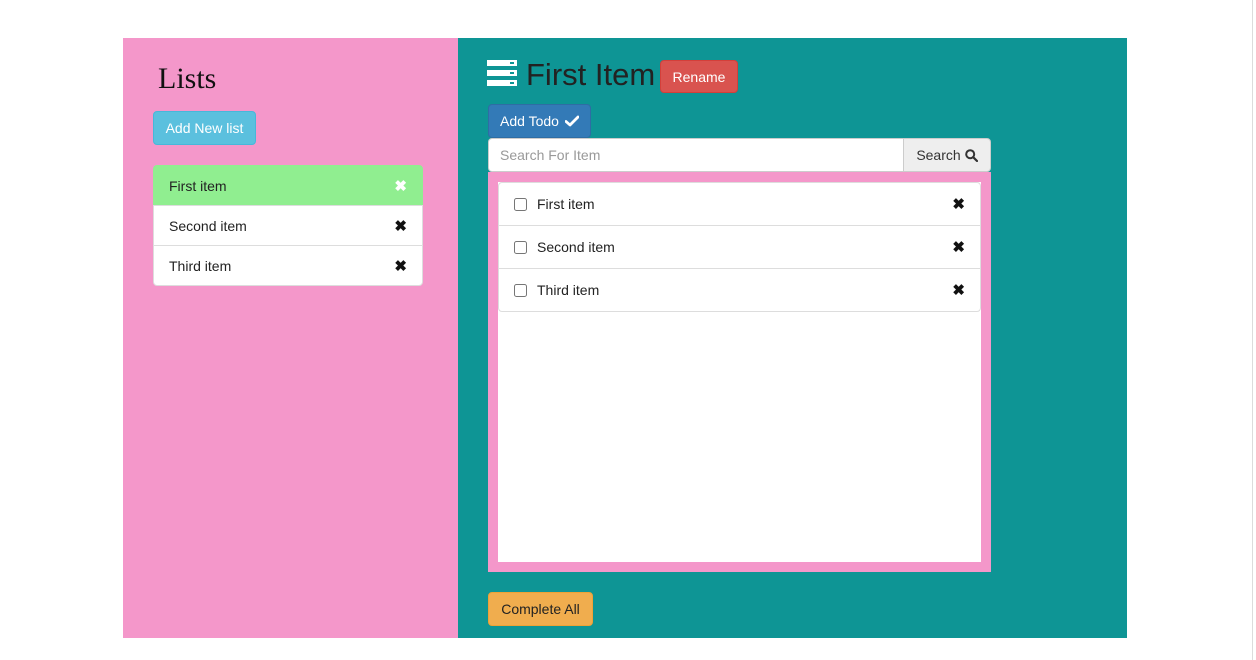 The height and width of the screenshot is (660, 1256). Describe the element at coordinates (288, 185) in the screenshot. I see `list-item-first: First item ✖` at that location.